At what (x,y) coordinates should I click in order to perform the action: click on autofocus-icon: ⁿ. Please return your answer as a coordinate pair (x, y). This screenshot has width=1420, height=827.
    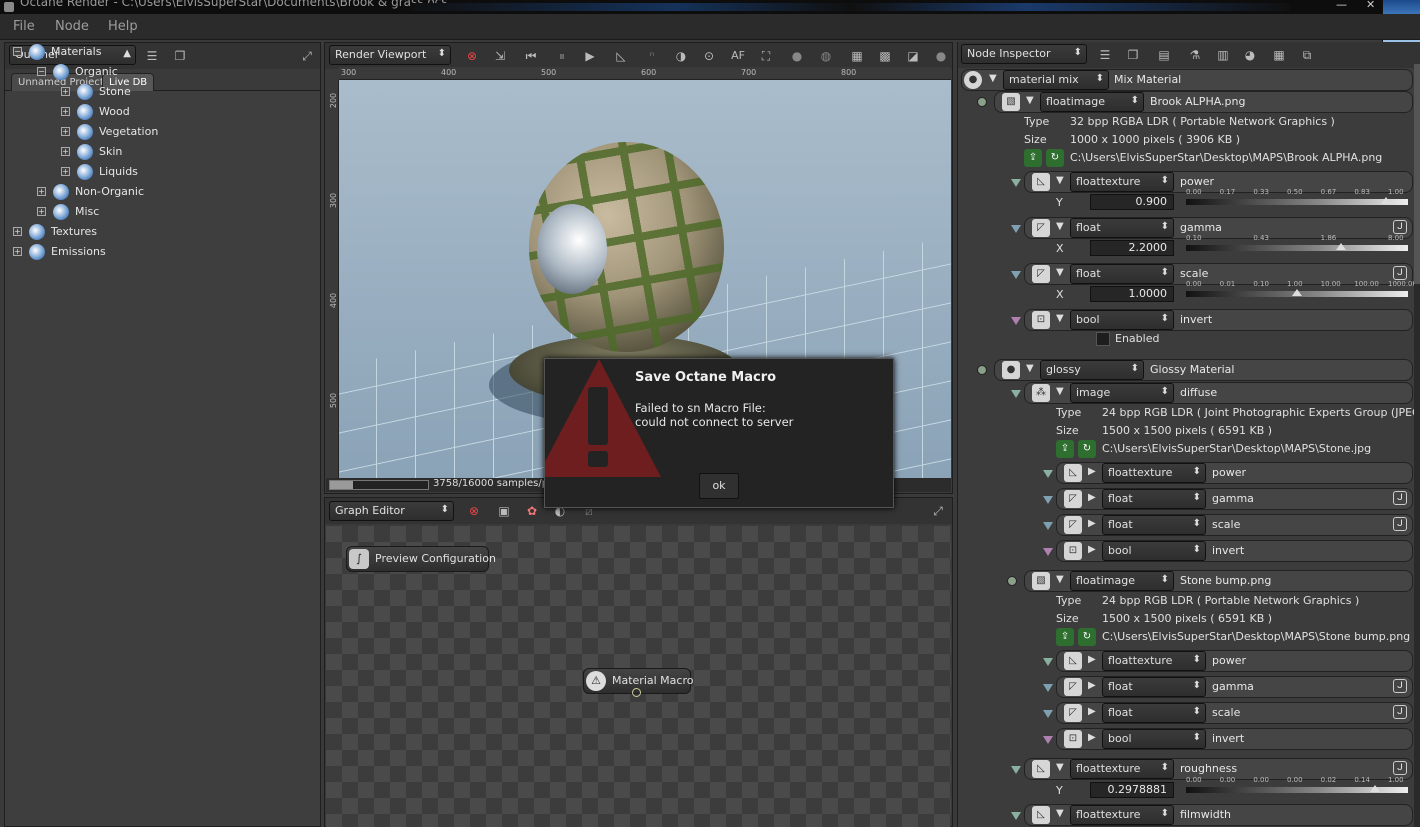
    Looking at the image, I should click on (652, 56).